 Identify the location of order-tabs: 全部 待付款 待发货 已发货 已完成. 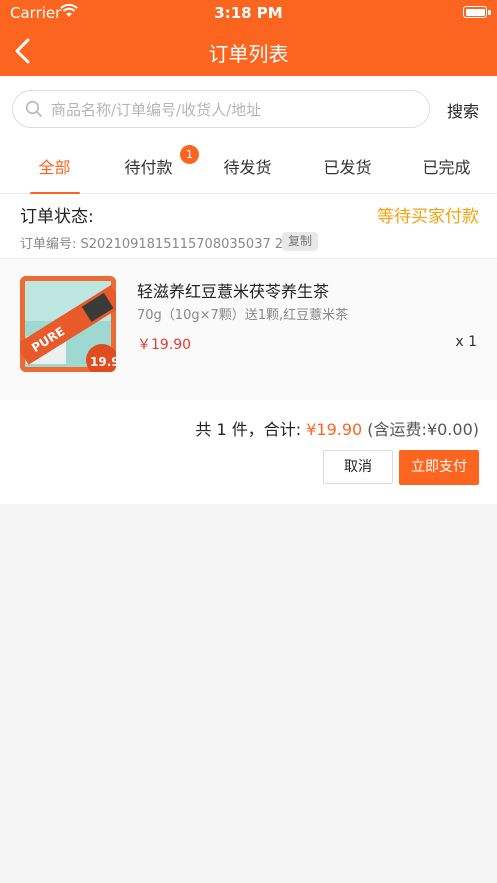
(248, 168).